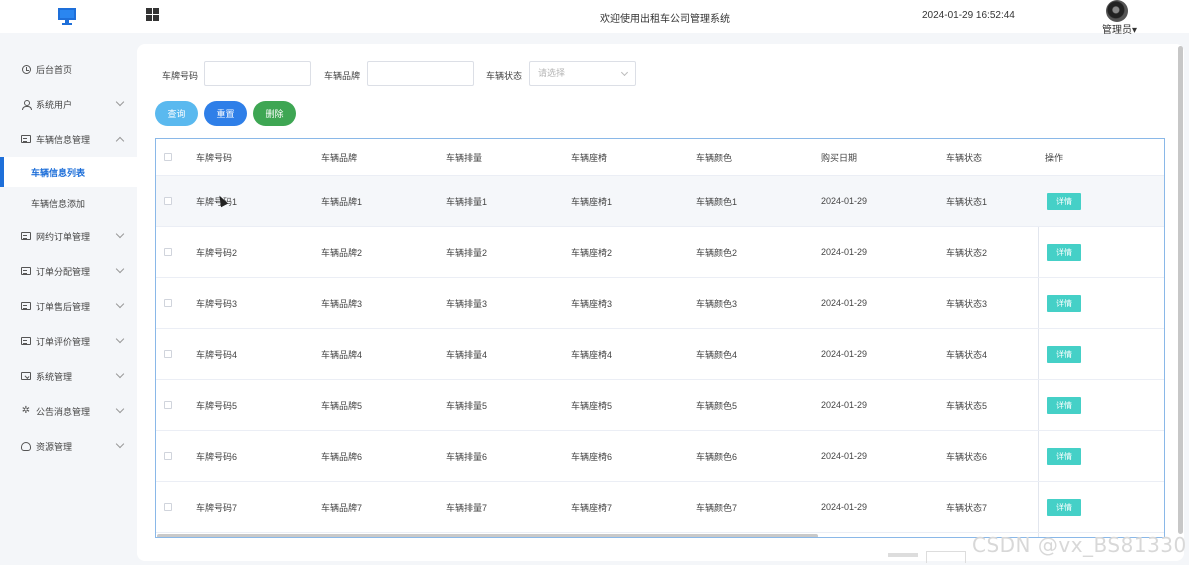  What do you see at coordinates (63, 271) in the screenshot?
I see `sidebar-item-label: 订单分配管理` at bounding box center [63, 271].